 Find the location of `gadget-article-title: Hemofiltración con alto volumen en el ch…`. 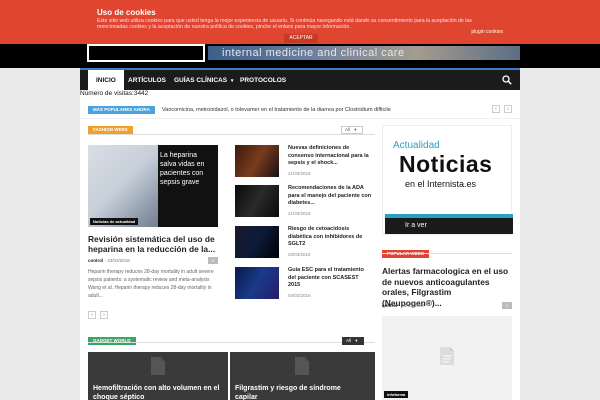

gadget-article-title: Hemofiltración con alto volumen en el ch… is located at coordinates (158, 392).